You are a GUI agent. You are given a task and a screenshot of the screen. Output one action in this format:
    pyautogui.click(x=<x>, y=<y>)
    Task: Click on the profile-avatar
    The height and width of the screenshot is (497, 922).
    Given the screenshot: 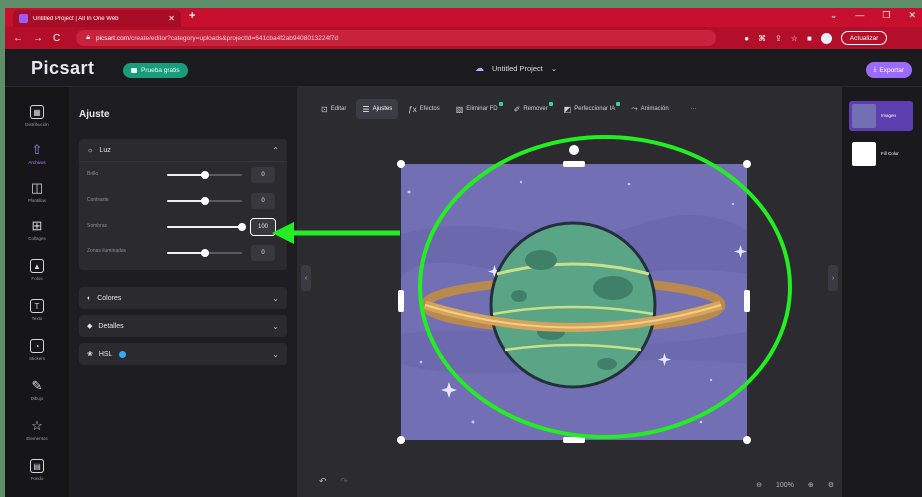 What is the action you would take?
    pyautogui.click(x=826, y=38)
    